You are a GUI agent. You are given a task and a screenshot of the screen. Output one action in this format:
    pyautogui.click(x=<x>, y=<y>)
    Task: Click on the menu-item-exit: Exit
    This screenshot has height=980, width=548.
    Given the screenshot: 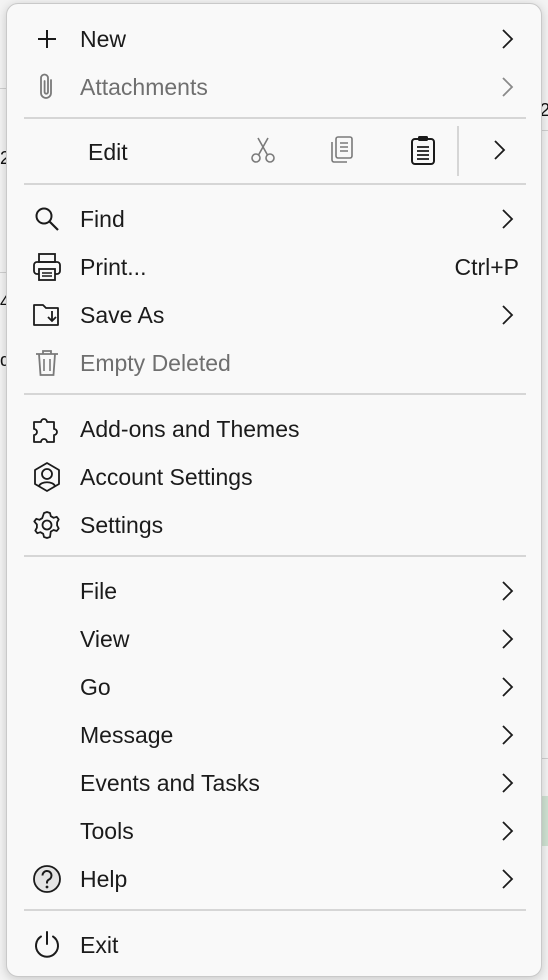 What is the action you would take?
    pyautogui.click(x=274, y=945)
    